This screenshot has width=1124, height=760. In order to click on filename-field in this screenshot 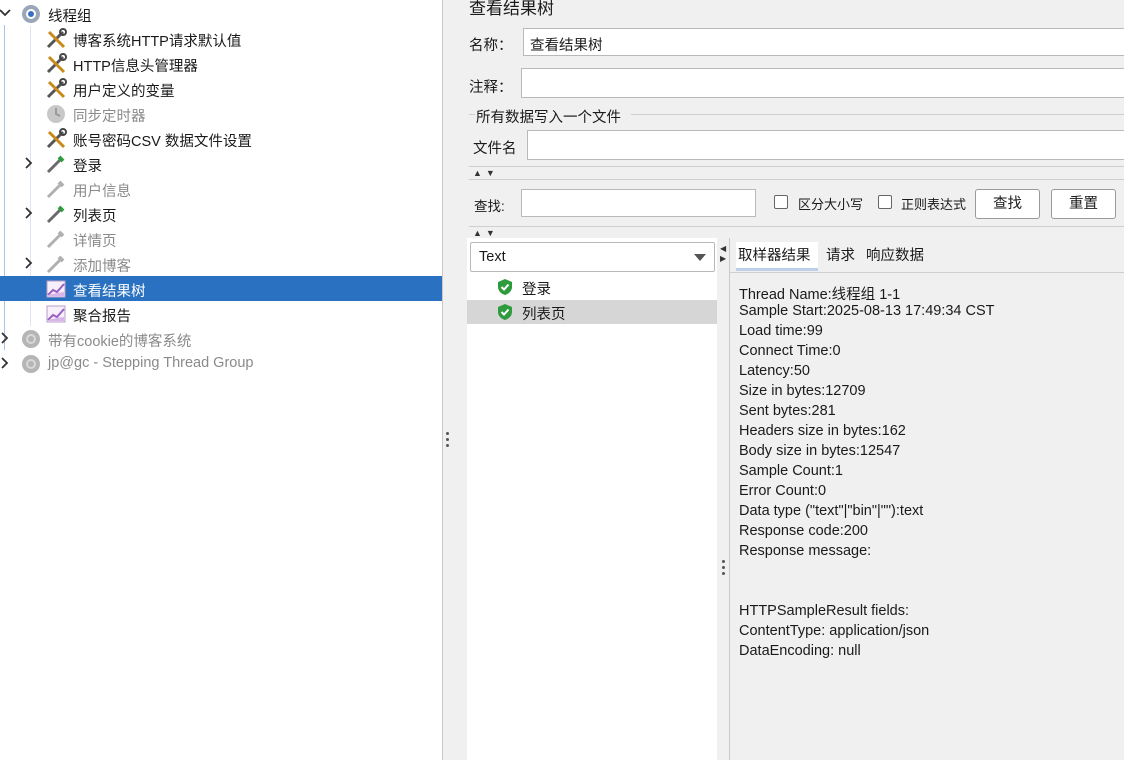, I will do `click(825, 145)`.